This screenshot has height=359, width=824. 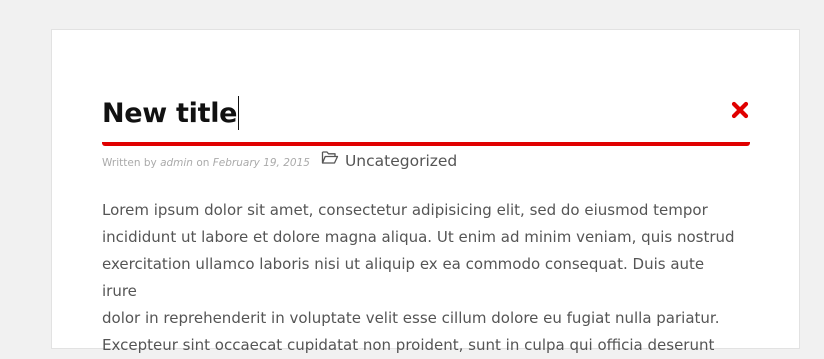 I want to click on title-text: New title, so click(x=170, y=113).